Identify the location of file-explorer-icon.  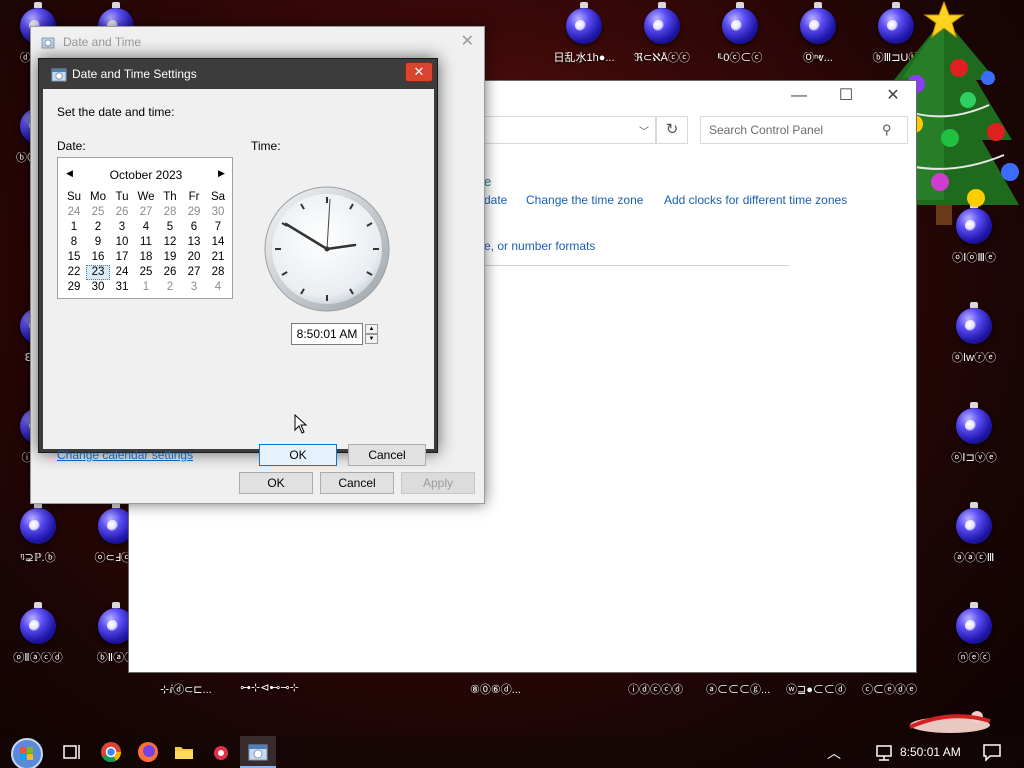
(184, 752).